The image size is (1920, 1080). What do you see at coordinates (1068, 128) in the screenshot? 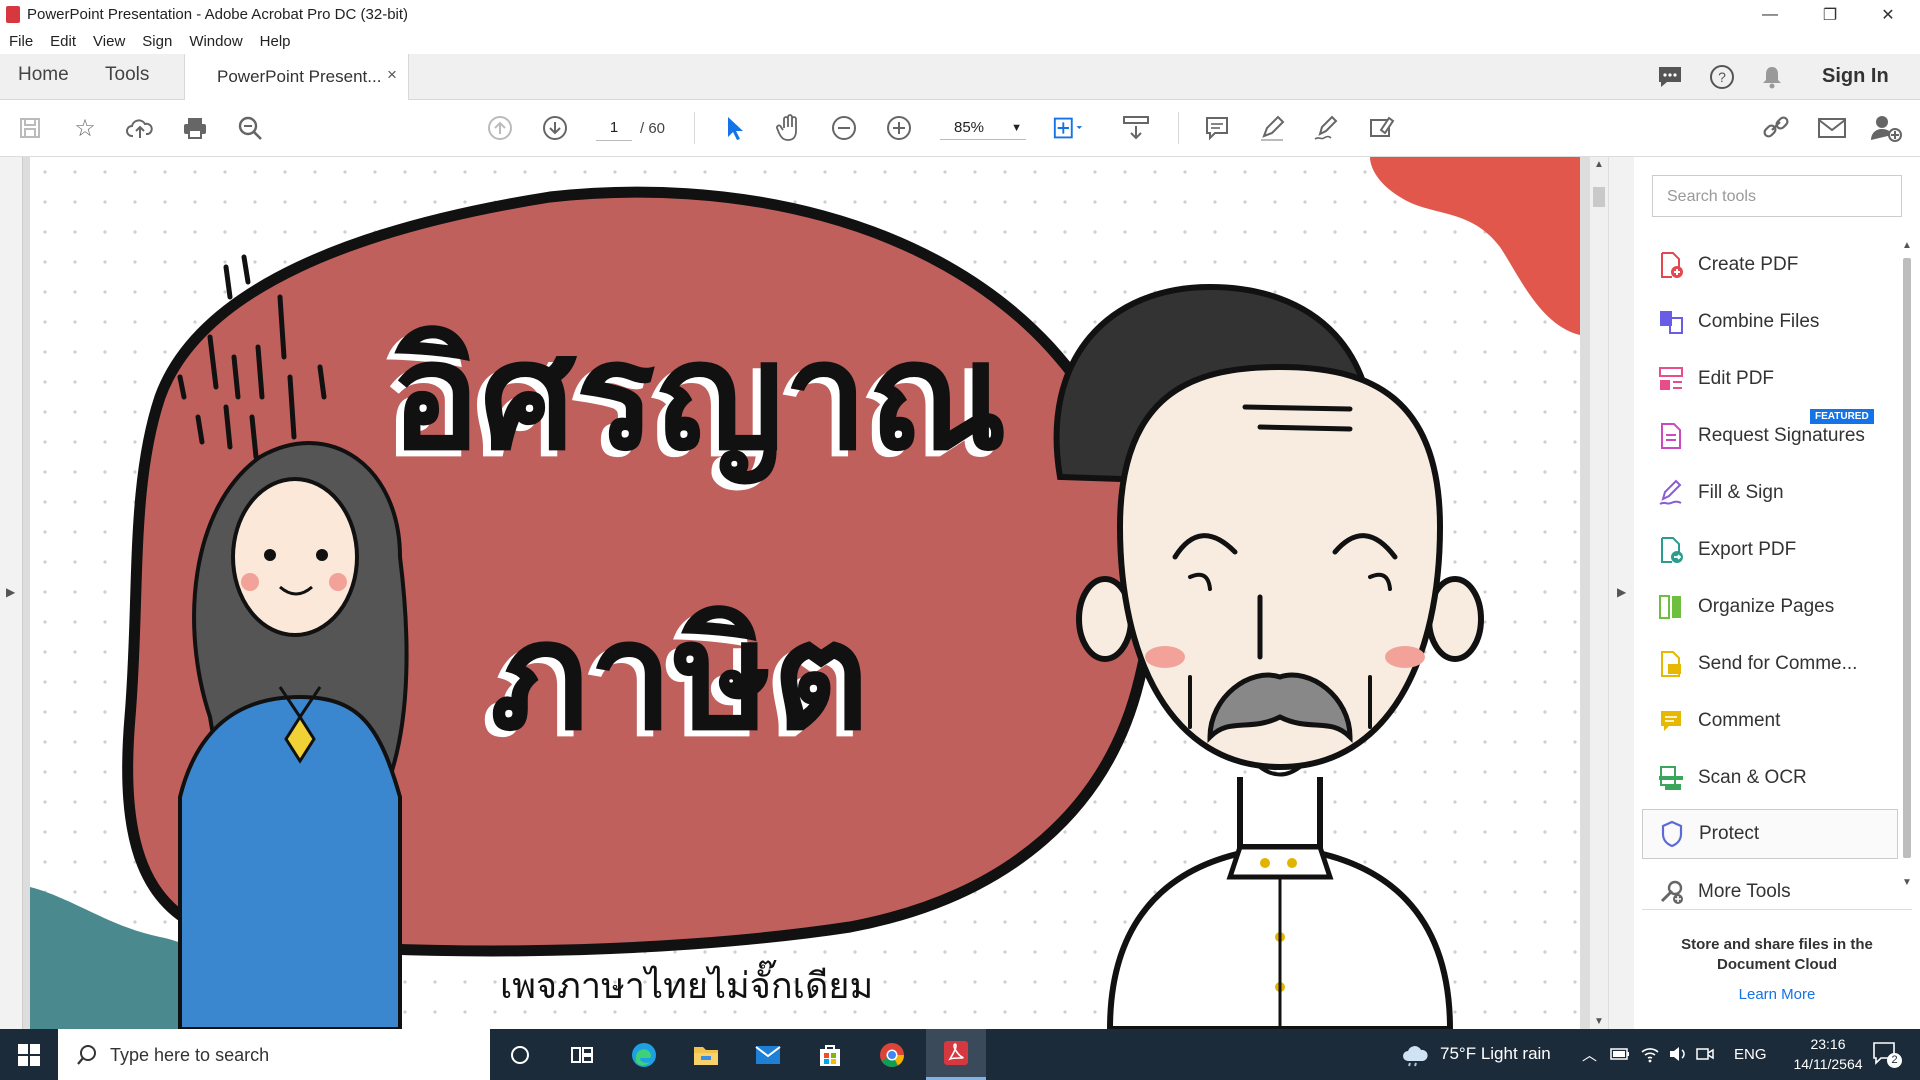
I see `fit-page-icon` at bounding box center [1068, 128].